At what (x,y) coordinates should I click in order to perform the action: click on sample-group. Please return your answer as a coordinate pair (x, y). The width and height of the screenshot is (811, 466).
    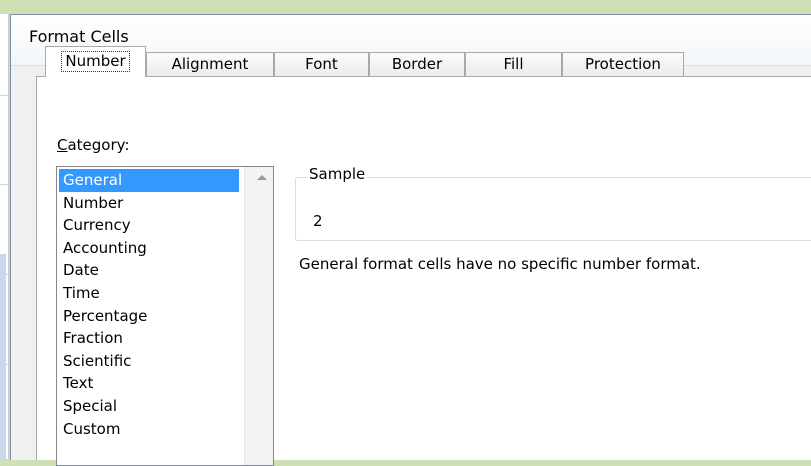
    Looking at the image, I should click on (553, 209).